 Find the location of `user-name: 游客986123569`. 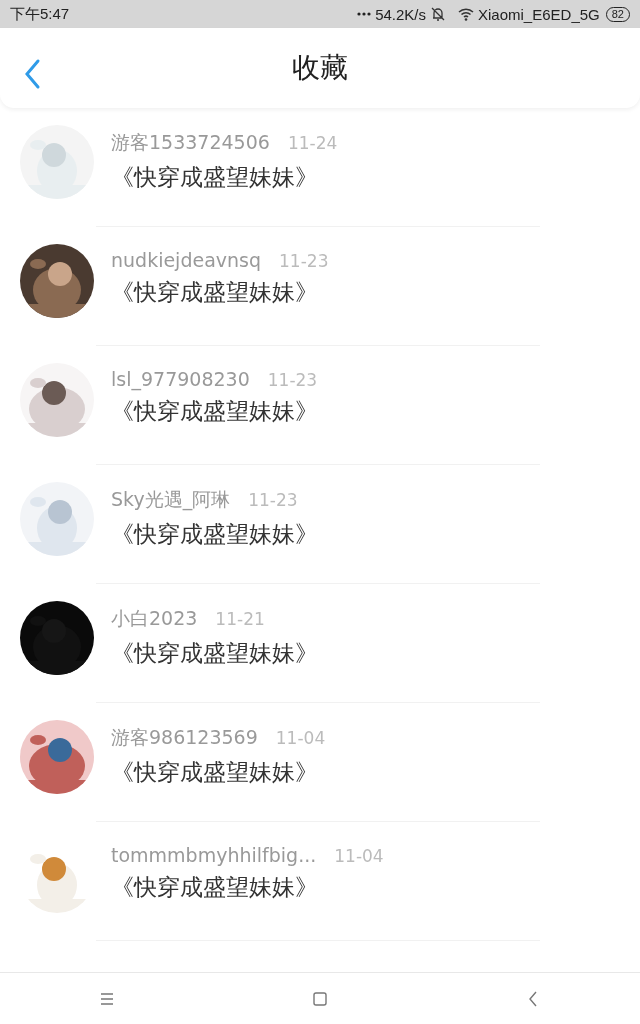

user-name: 游客986123569 is located at coordinates (184, 737).